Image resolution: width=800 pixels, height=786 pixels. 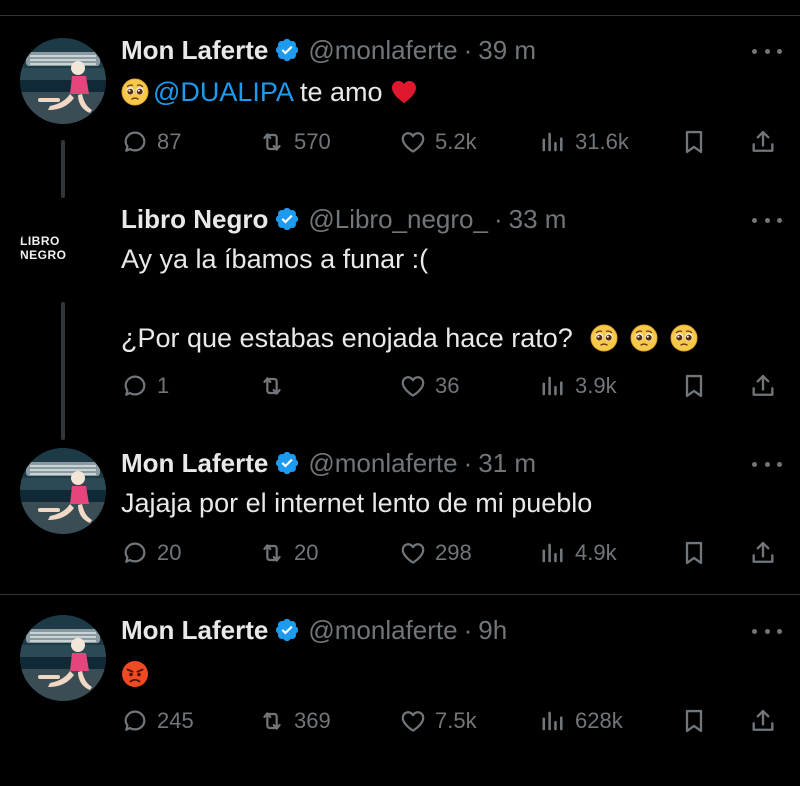 I want to click on tweet-text-line: ¿Por que estabas enojada hace rato?, so click(x=347, y=338).